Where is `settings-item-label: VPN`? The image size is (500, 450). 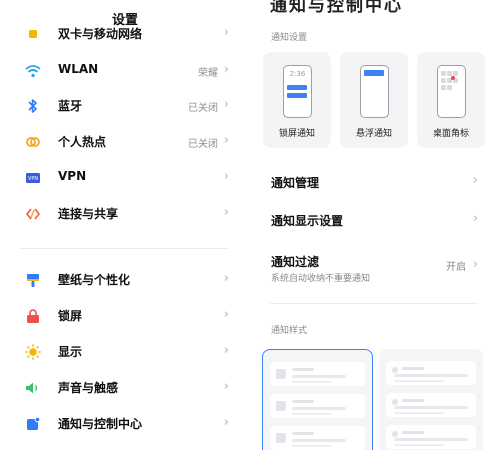 settings-item-label: VPN is located at coordinates (72, 176).